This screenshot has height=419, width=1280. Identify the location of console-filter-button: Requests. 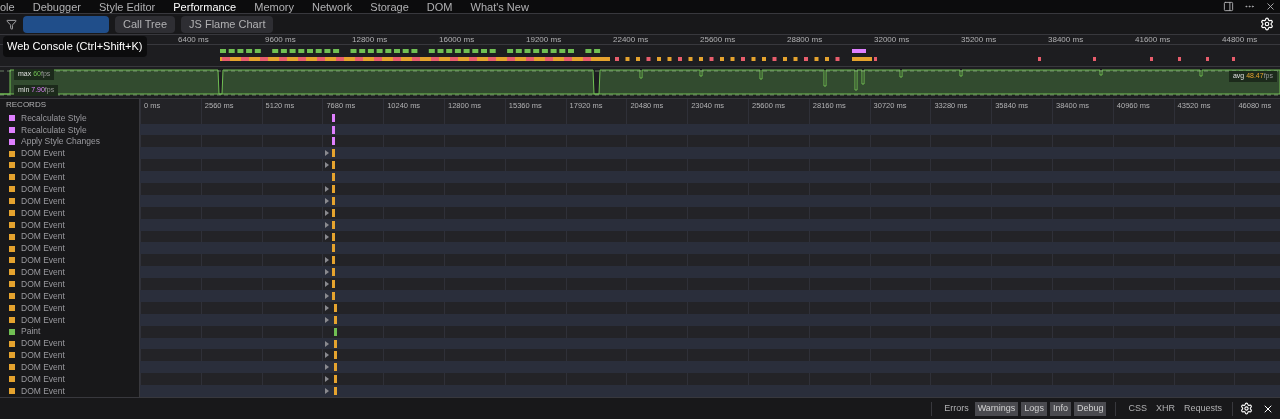
(1202, 408).